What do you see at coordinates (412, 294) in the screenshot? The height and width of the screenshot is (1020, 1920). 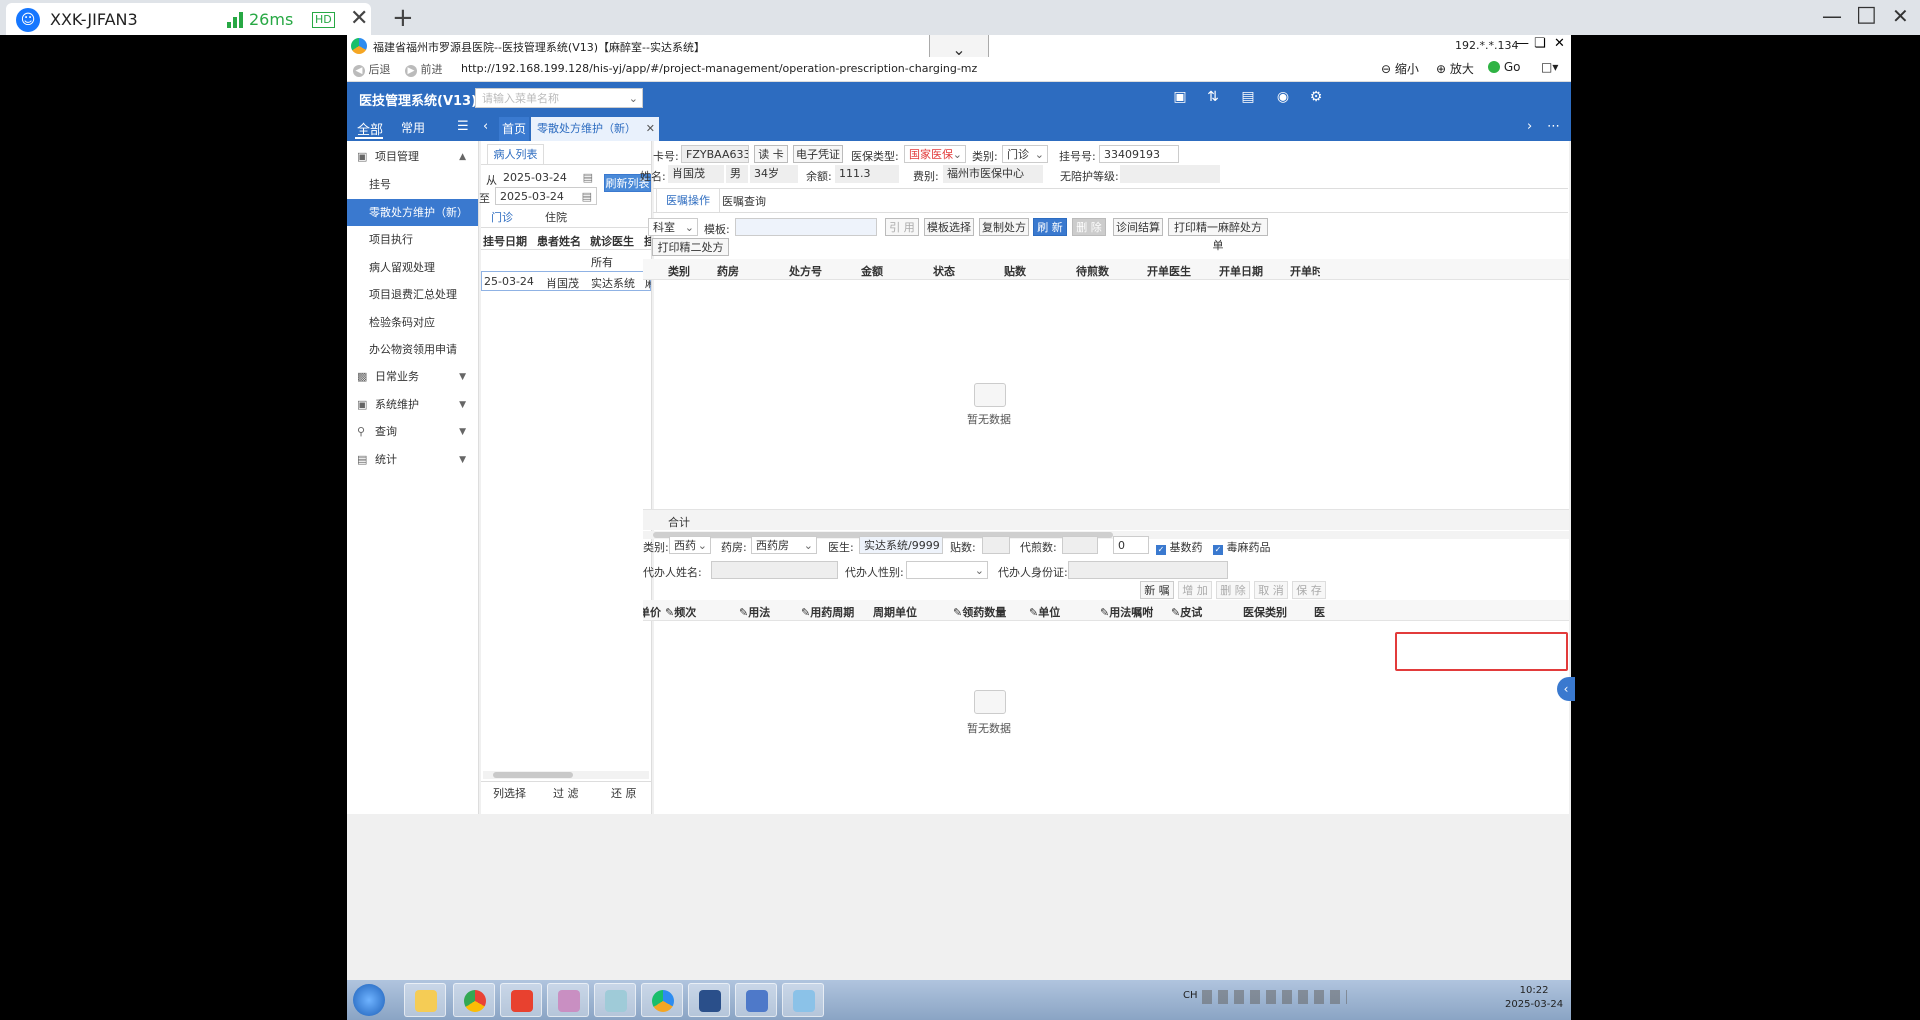 I see `sidebar-item: 项目退费汇总处理` at bounding box center [412, 294].